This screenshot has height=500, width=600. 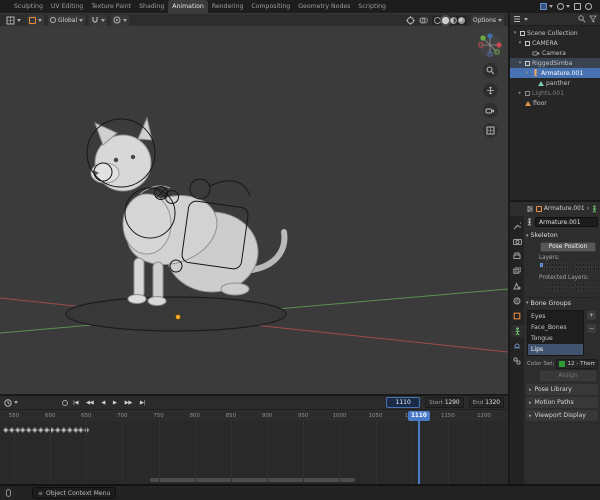 What do you see at coordinates (98, 20) in the screenshot?
I see `snap-toggle` at bounding box center [98, 20].